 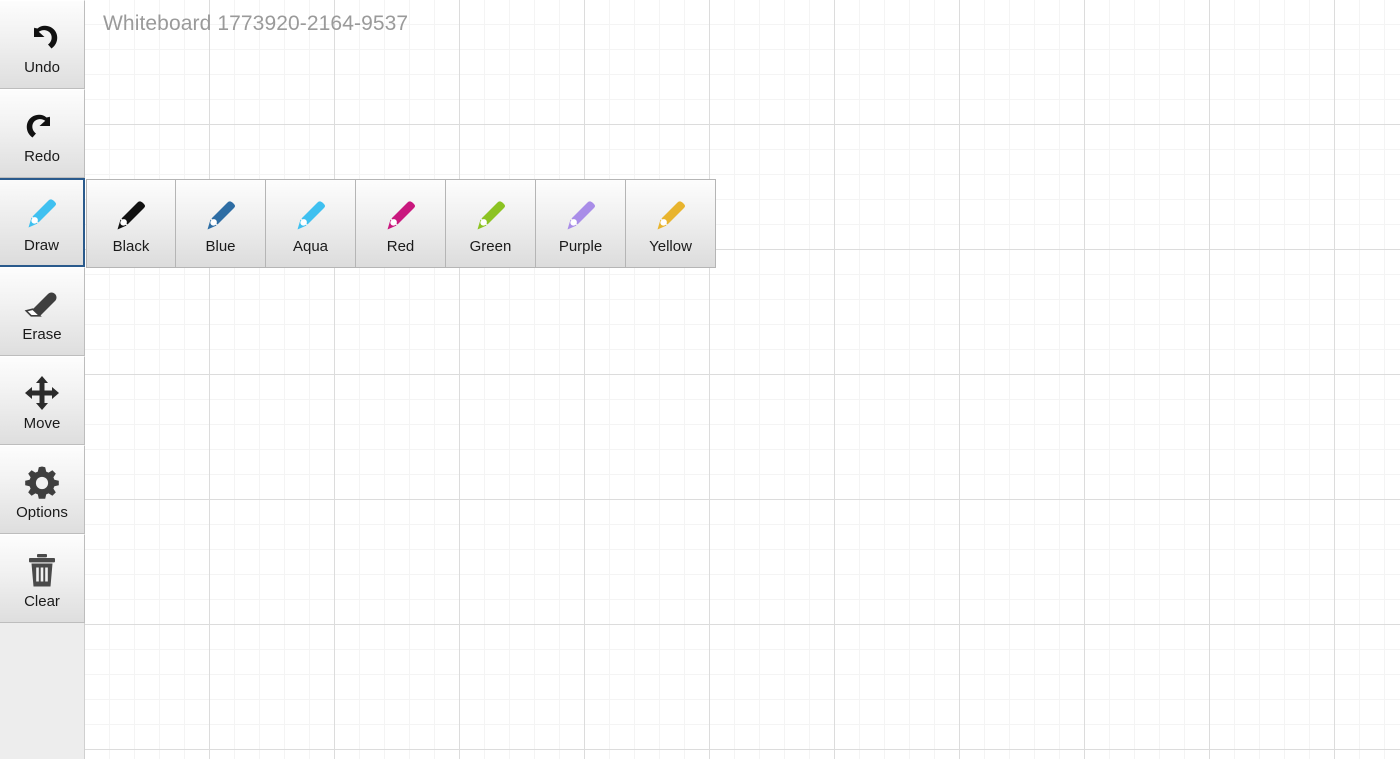 I want to click on color-button-label: Red, so click(x=400, y=246).